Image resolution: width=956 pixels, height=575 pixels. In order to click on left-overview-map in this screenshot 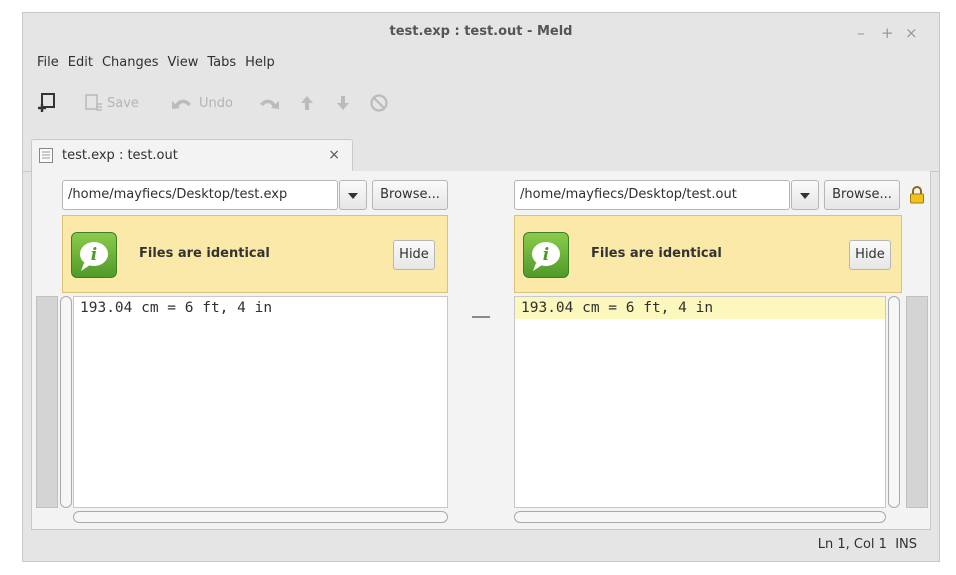, I will do `click(47, 402)`.